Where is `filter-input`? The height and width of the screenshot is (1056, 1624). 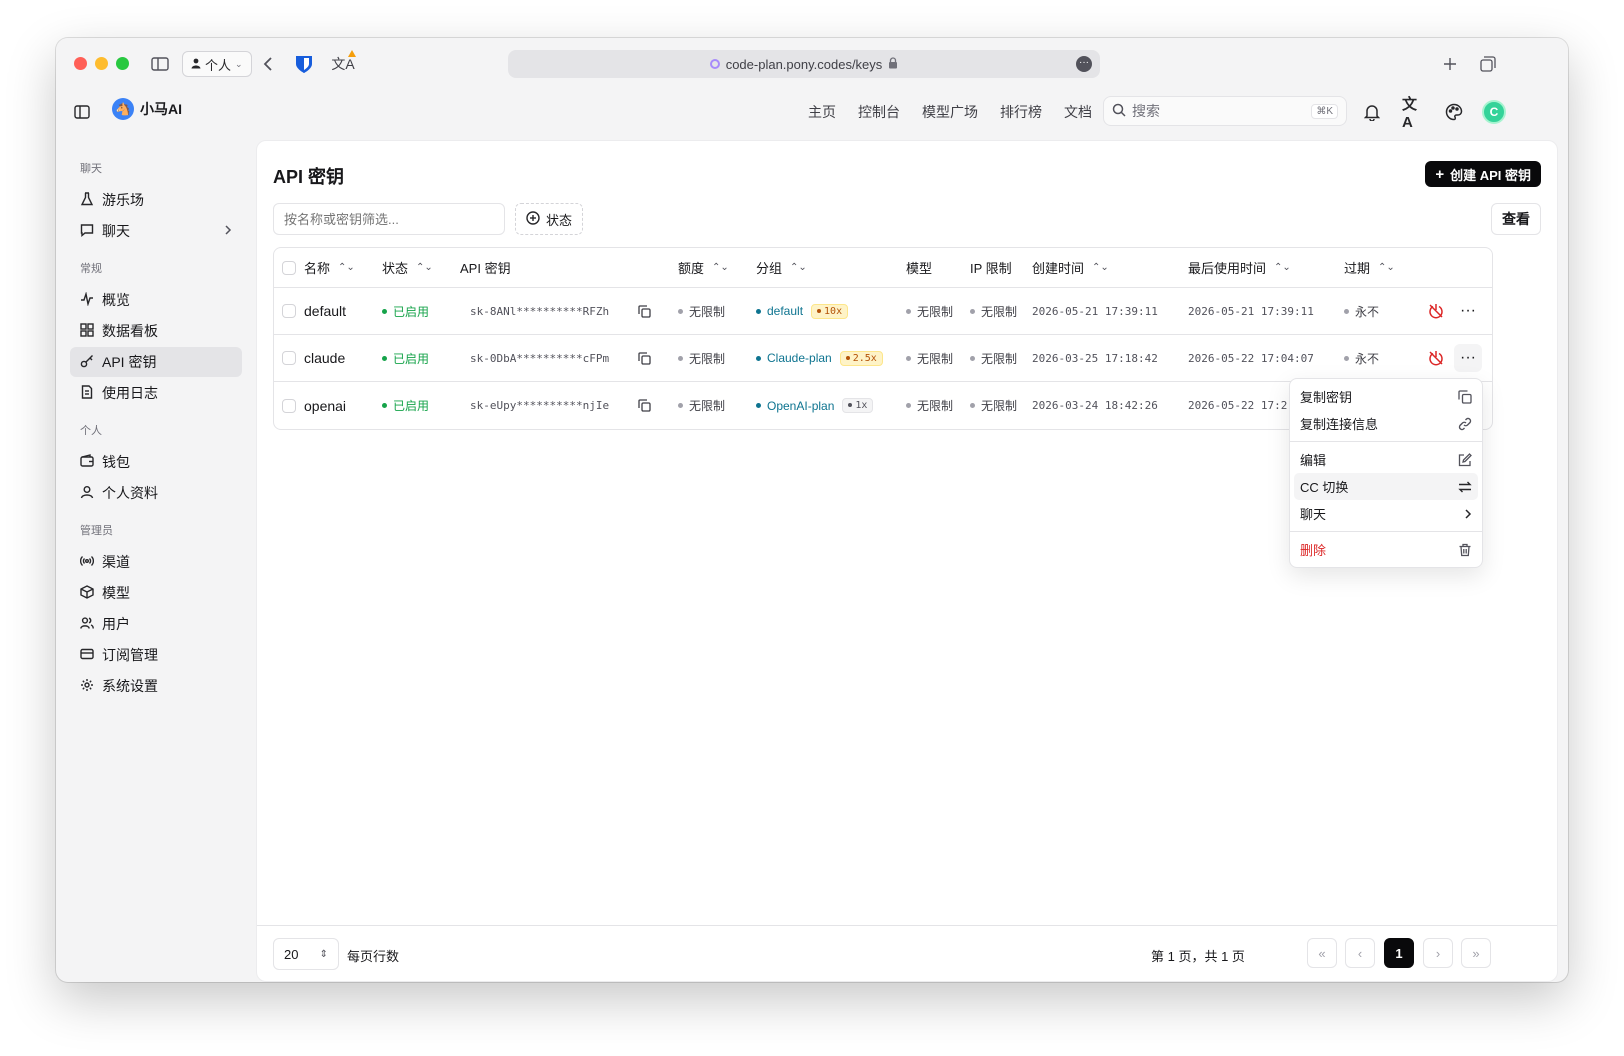 filter-input is located at coordinates (389, 219).